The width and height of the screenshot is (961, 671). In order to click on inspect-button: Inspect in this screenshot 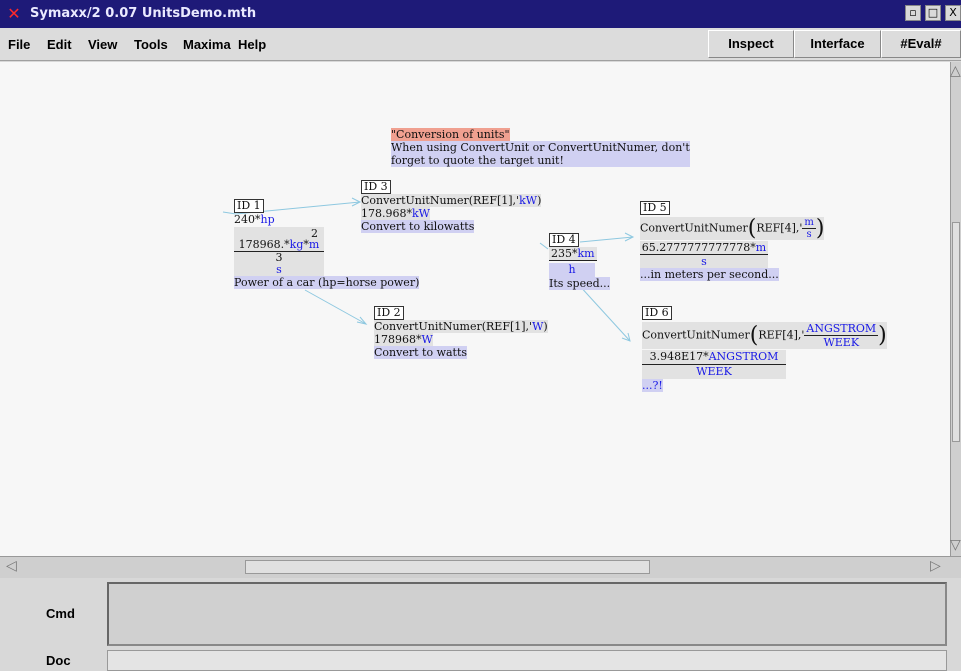, I will do `click(751, 44)`.